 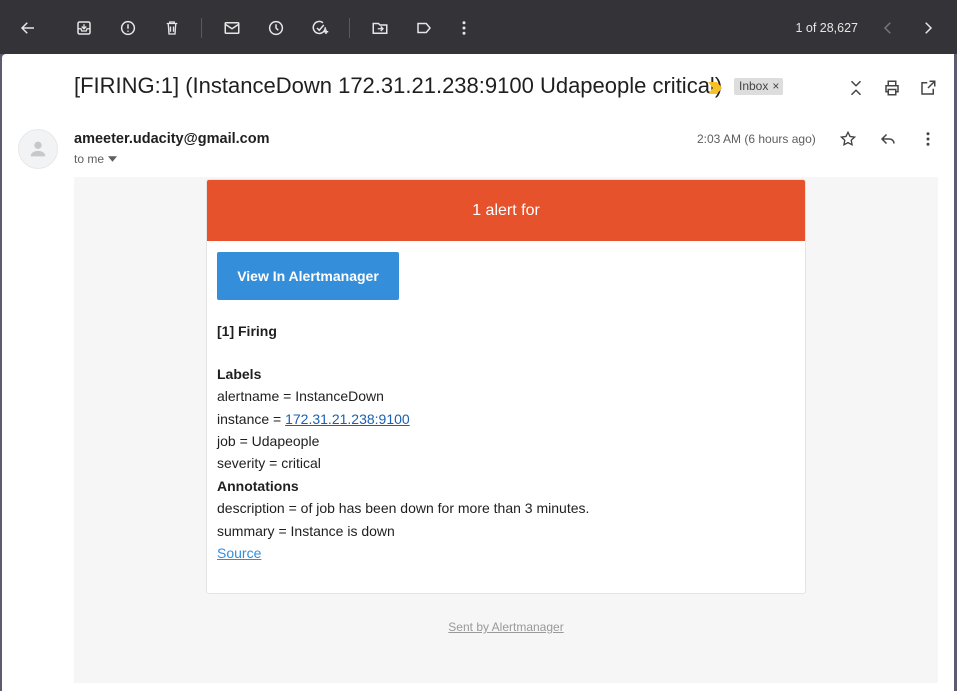 I want to click on move-to-icon, so click(x=380, y=28).